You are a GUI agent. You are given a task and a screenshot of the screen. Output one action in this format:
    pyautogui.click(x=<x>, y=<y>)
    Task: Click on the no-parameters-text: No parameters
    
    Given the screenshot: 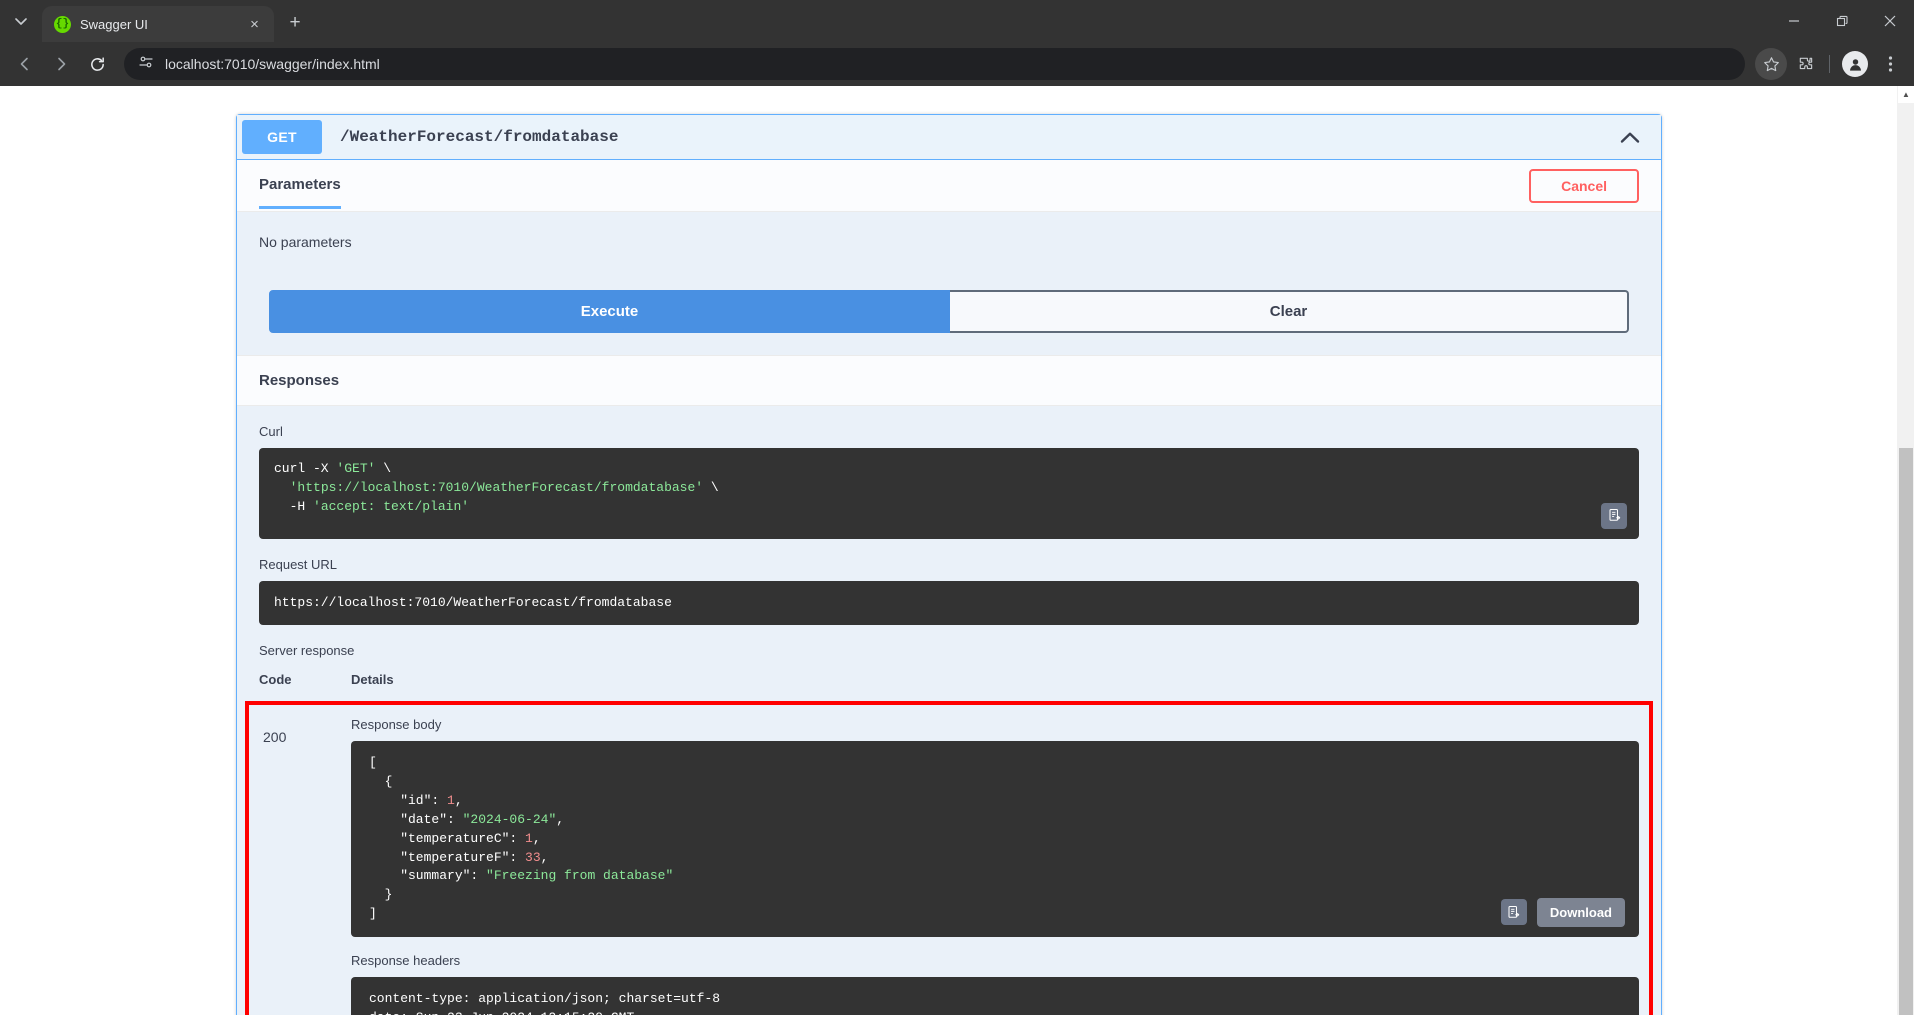 What is the action you would take?
    pyautogui.click(x=305, y=242)
    